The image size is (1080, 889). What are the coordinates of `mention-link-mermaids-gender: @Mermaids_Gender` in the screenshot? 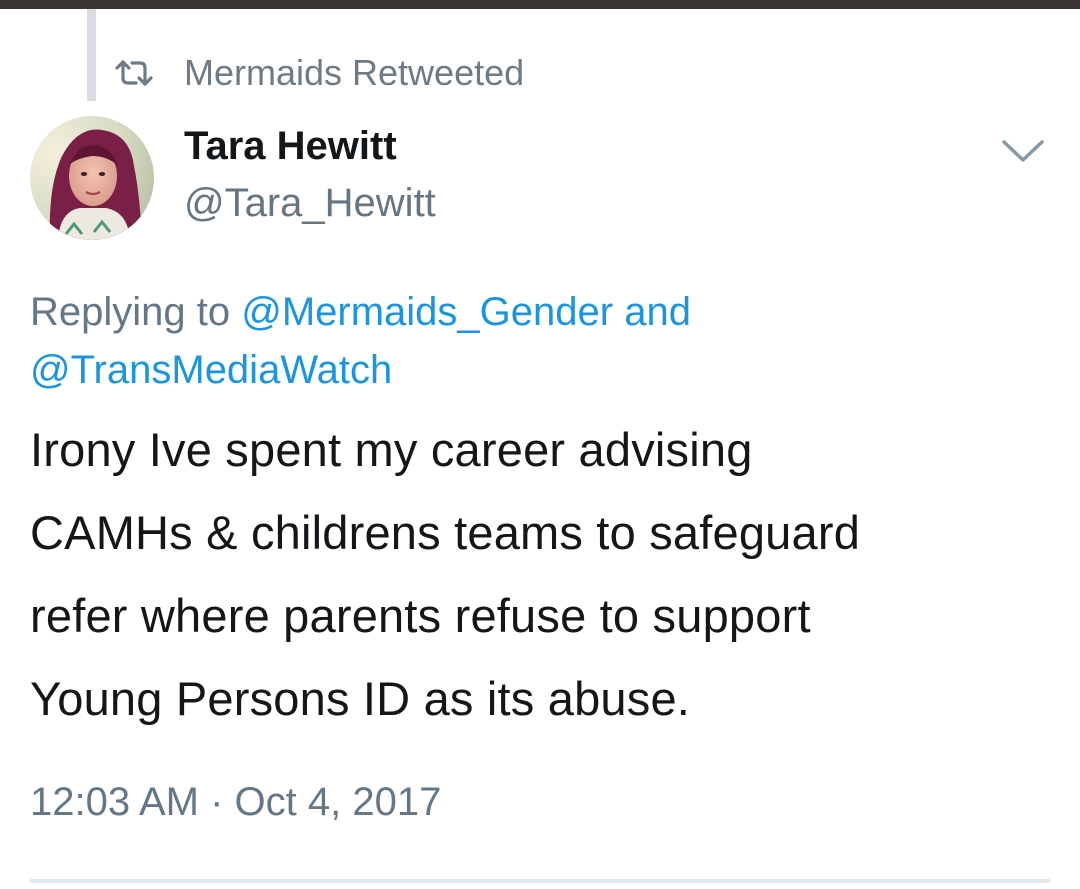 It's located at (427, 312).